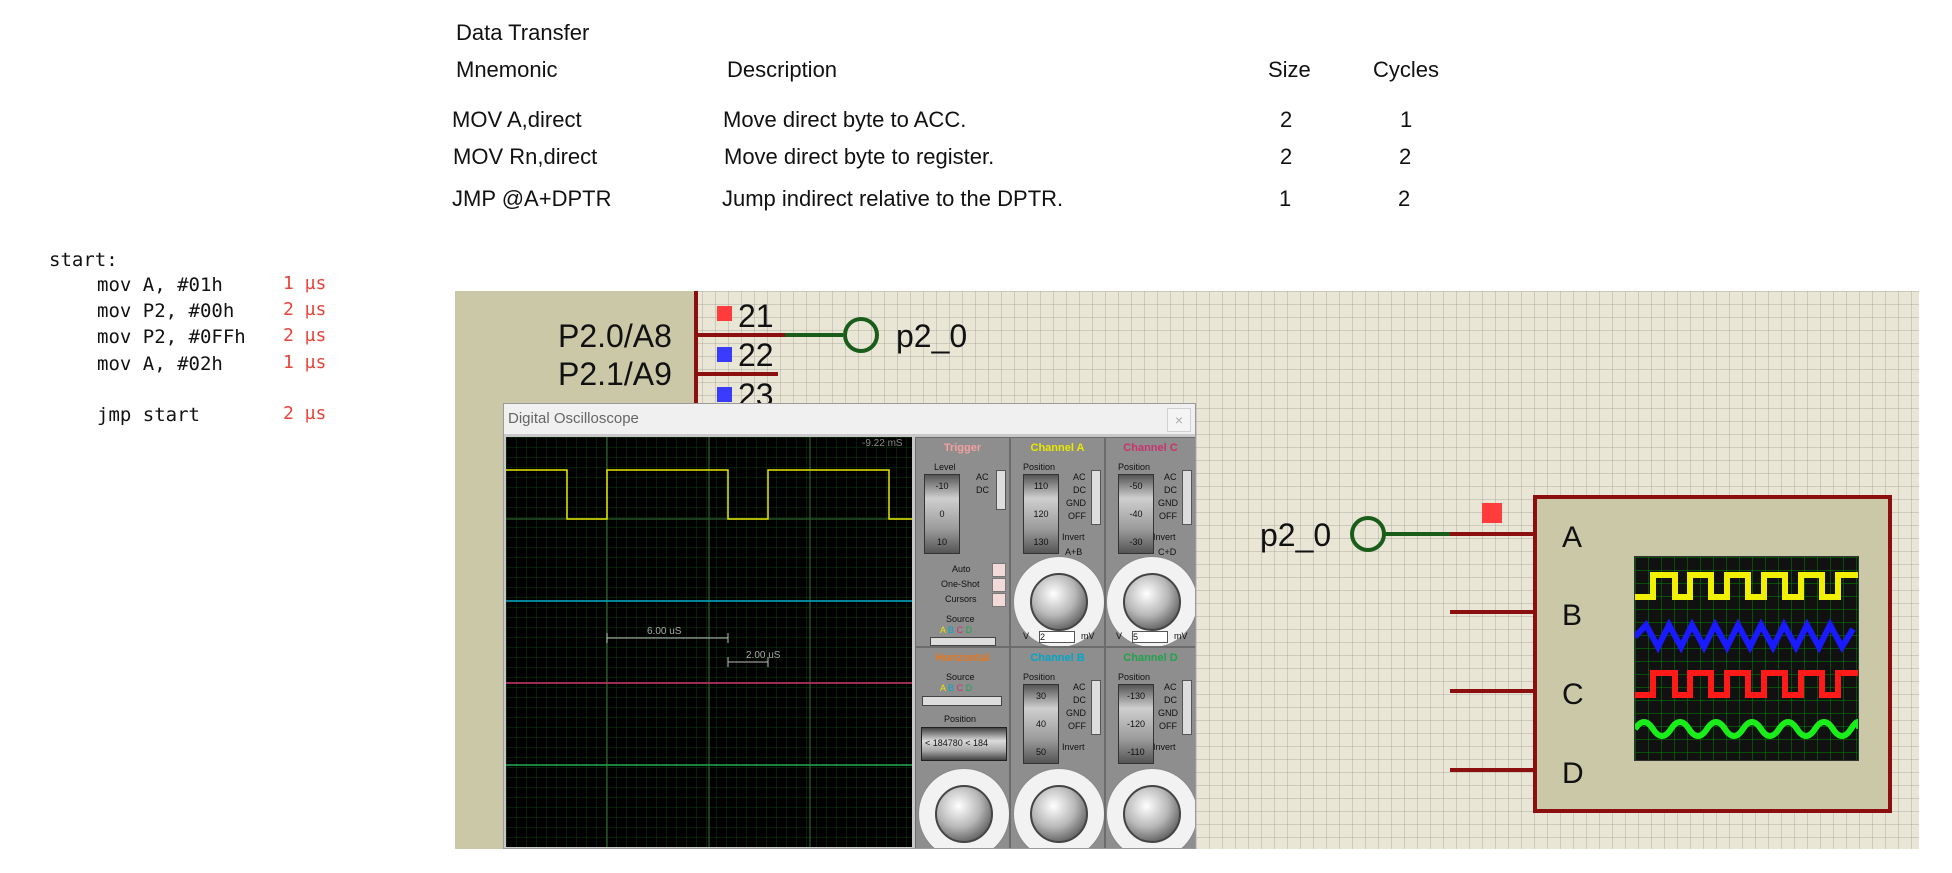  Describe the element at coordinates (1079, 490) in the screenshot. I see `channel-a-dc: DC` at that location.